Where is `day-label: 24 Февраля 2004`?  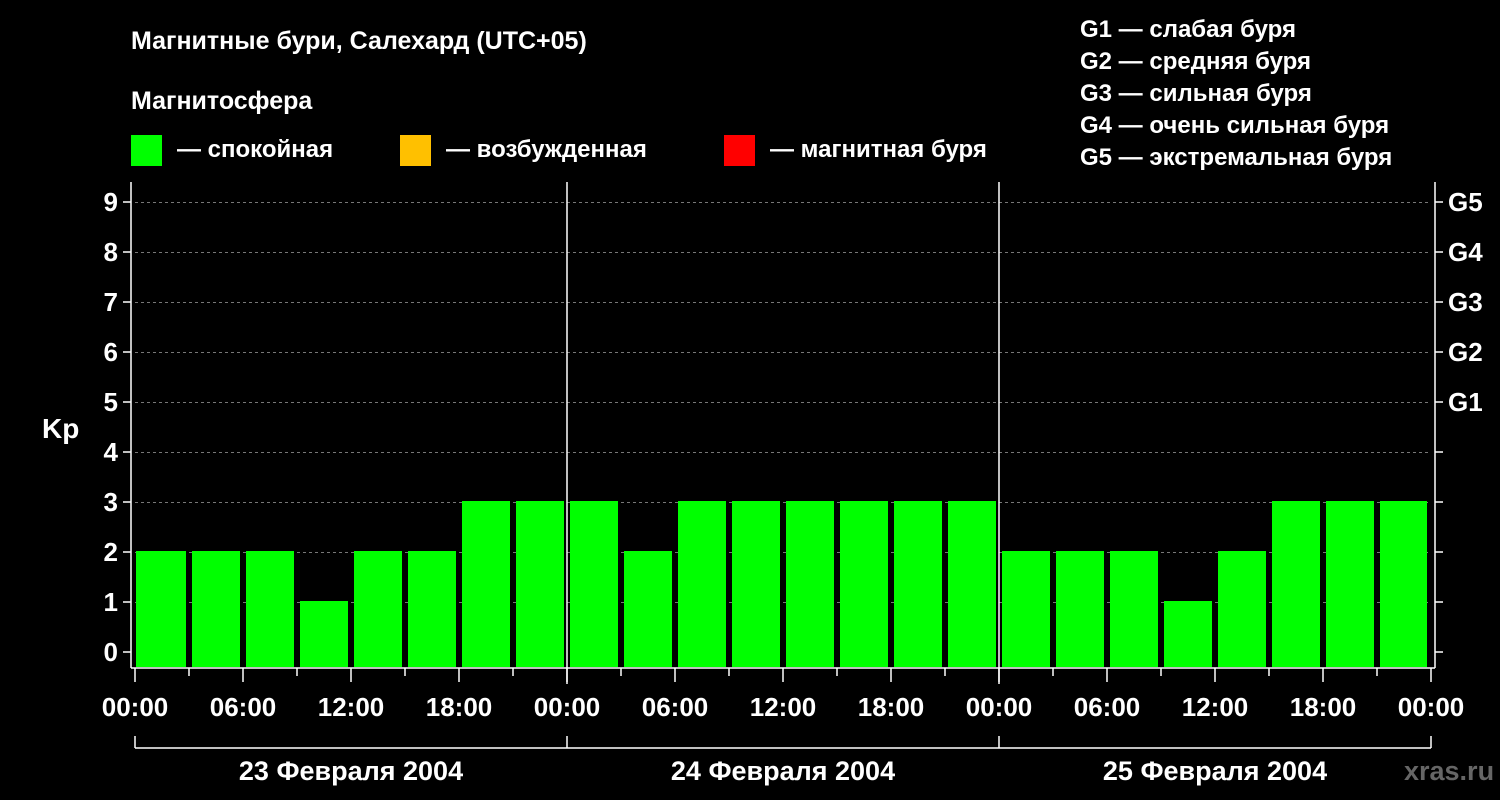 day-label: 24 Февраля 2004 is located at coordinates (783, 771).